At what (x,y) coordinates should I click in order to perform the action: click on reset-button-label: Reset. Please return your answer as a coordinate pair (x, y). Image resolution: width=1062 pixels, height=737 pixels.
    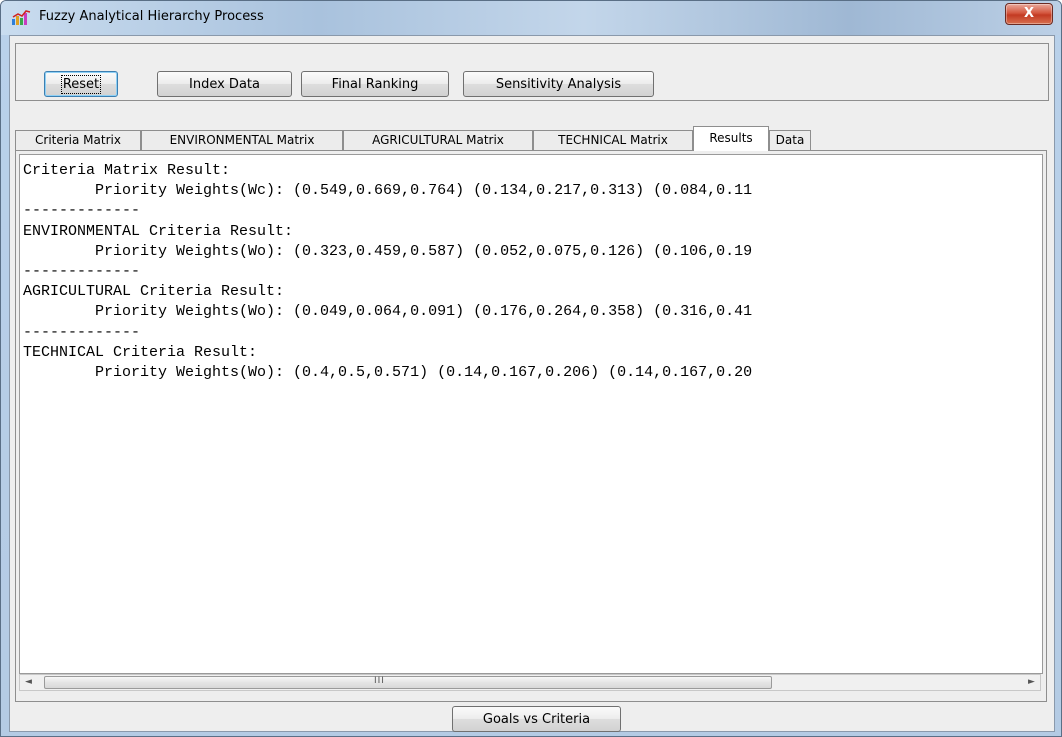
    Looking at the image, I should click on (81, 84).